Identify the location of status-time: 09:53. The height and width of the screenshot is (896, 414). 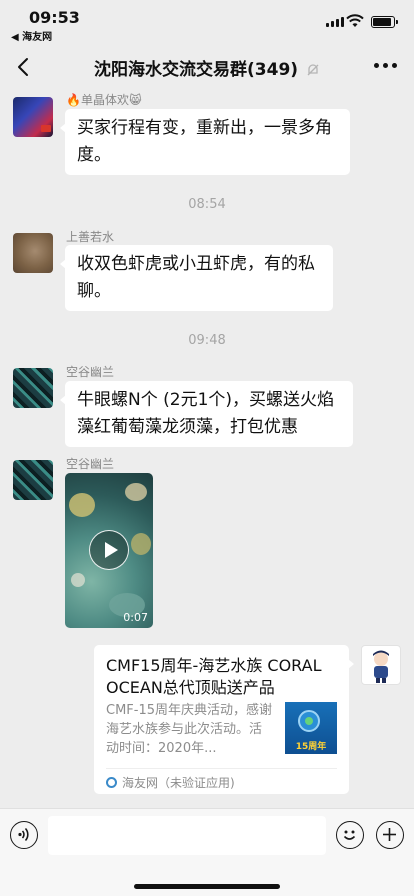
(54, 17).